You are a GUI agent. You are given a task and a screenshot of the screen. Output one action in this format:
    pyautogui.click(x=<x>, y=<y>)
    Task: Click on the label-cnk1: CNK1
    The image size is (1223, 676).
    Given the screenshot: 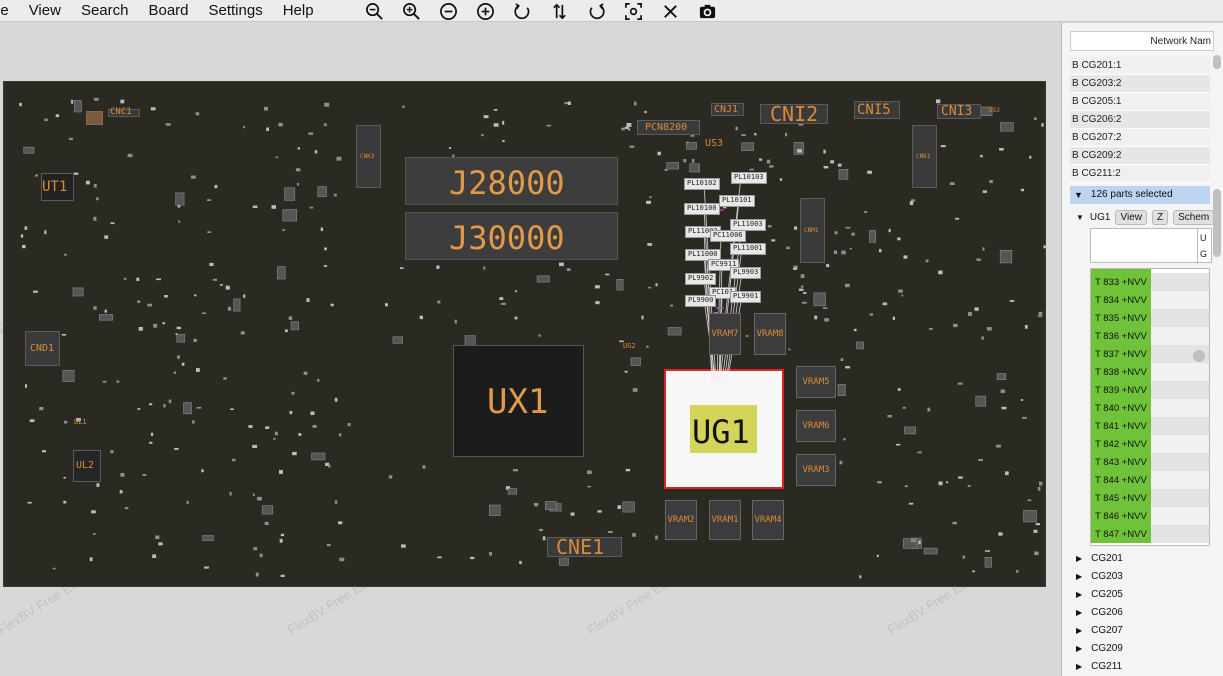 What is the action you would take?
    pyautogui.click(x=923, y=156)
    